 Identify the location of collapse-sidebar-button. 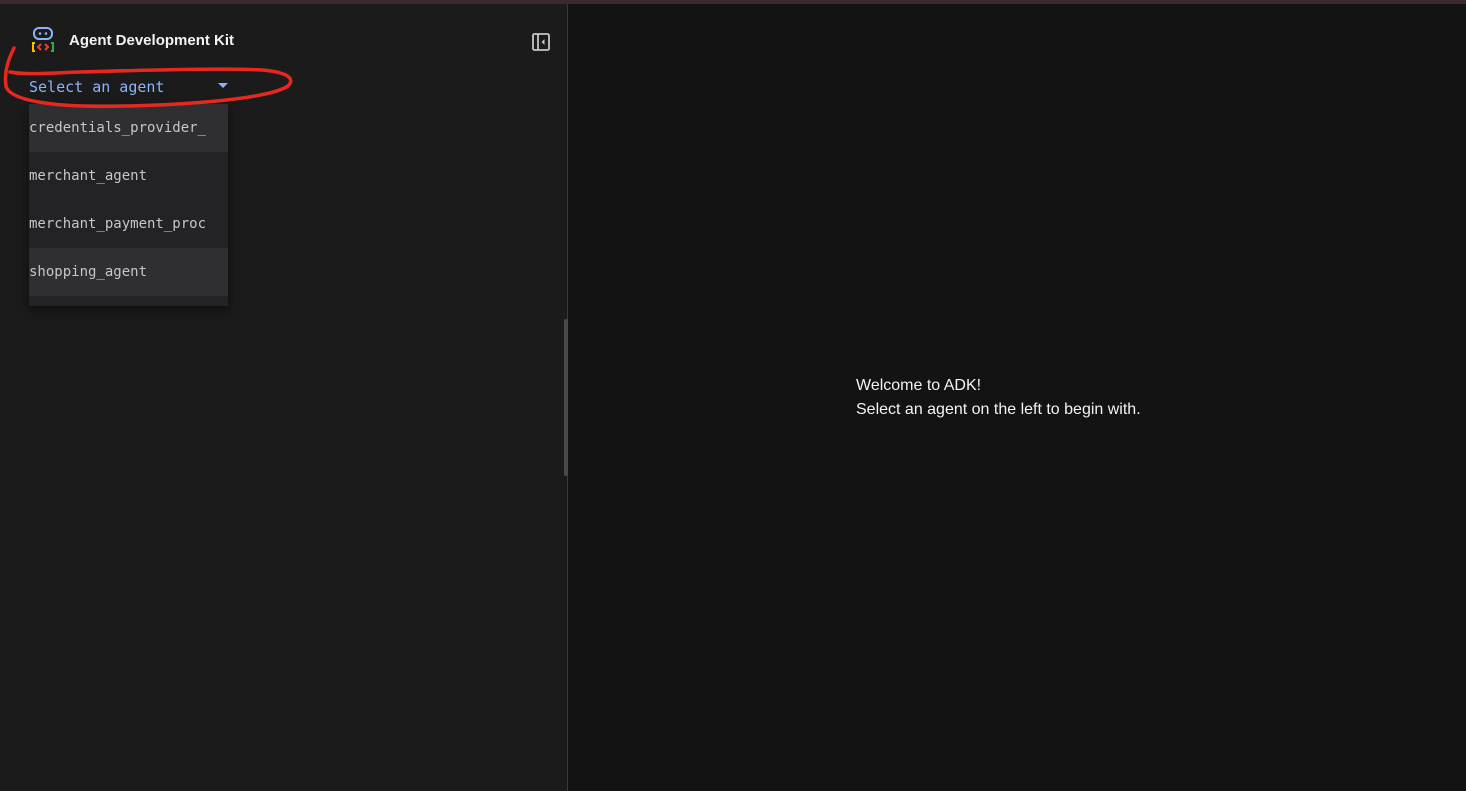
(541, 42).